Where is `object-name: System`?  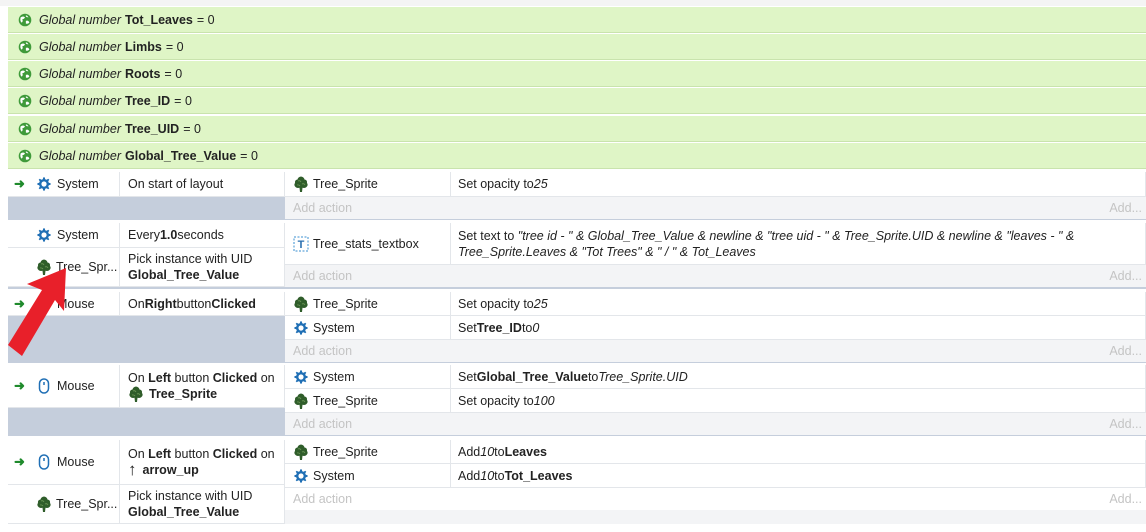 object-name: System is located at coordinates (334, 475).